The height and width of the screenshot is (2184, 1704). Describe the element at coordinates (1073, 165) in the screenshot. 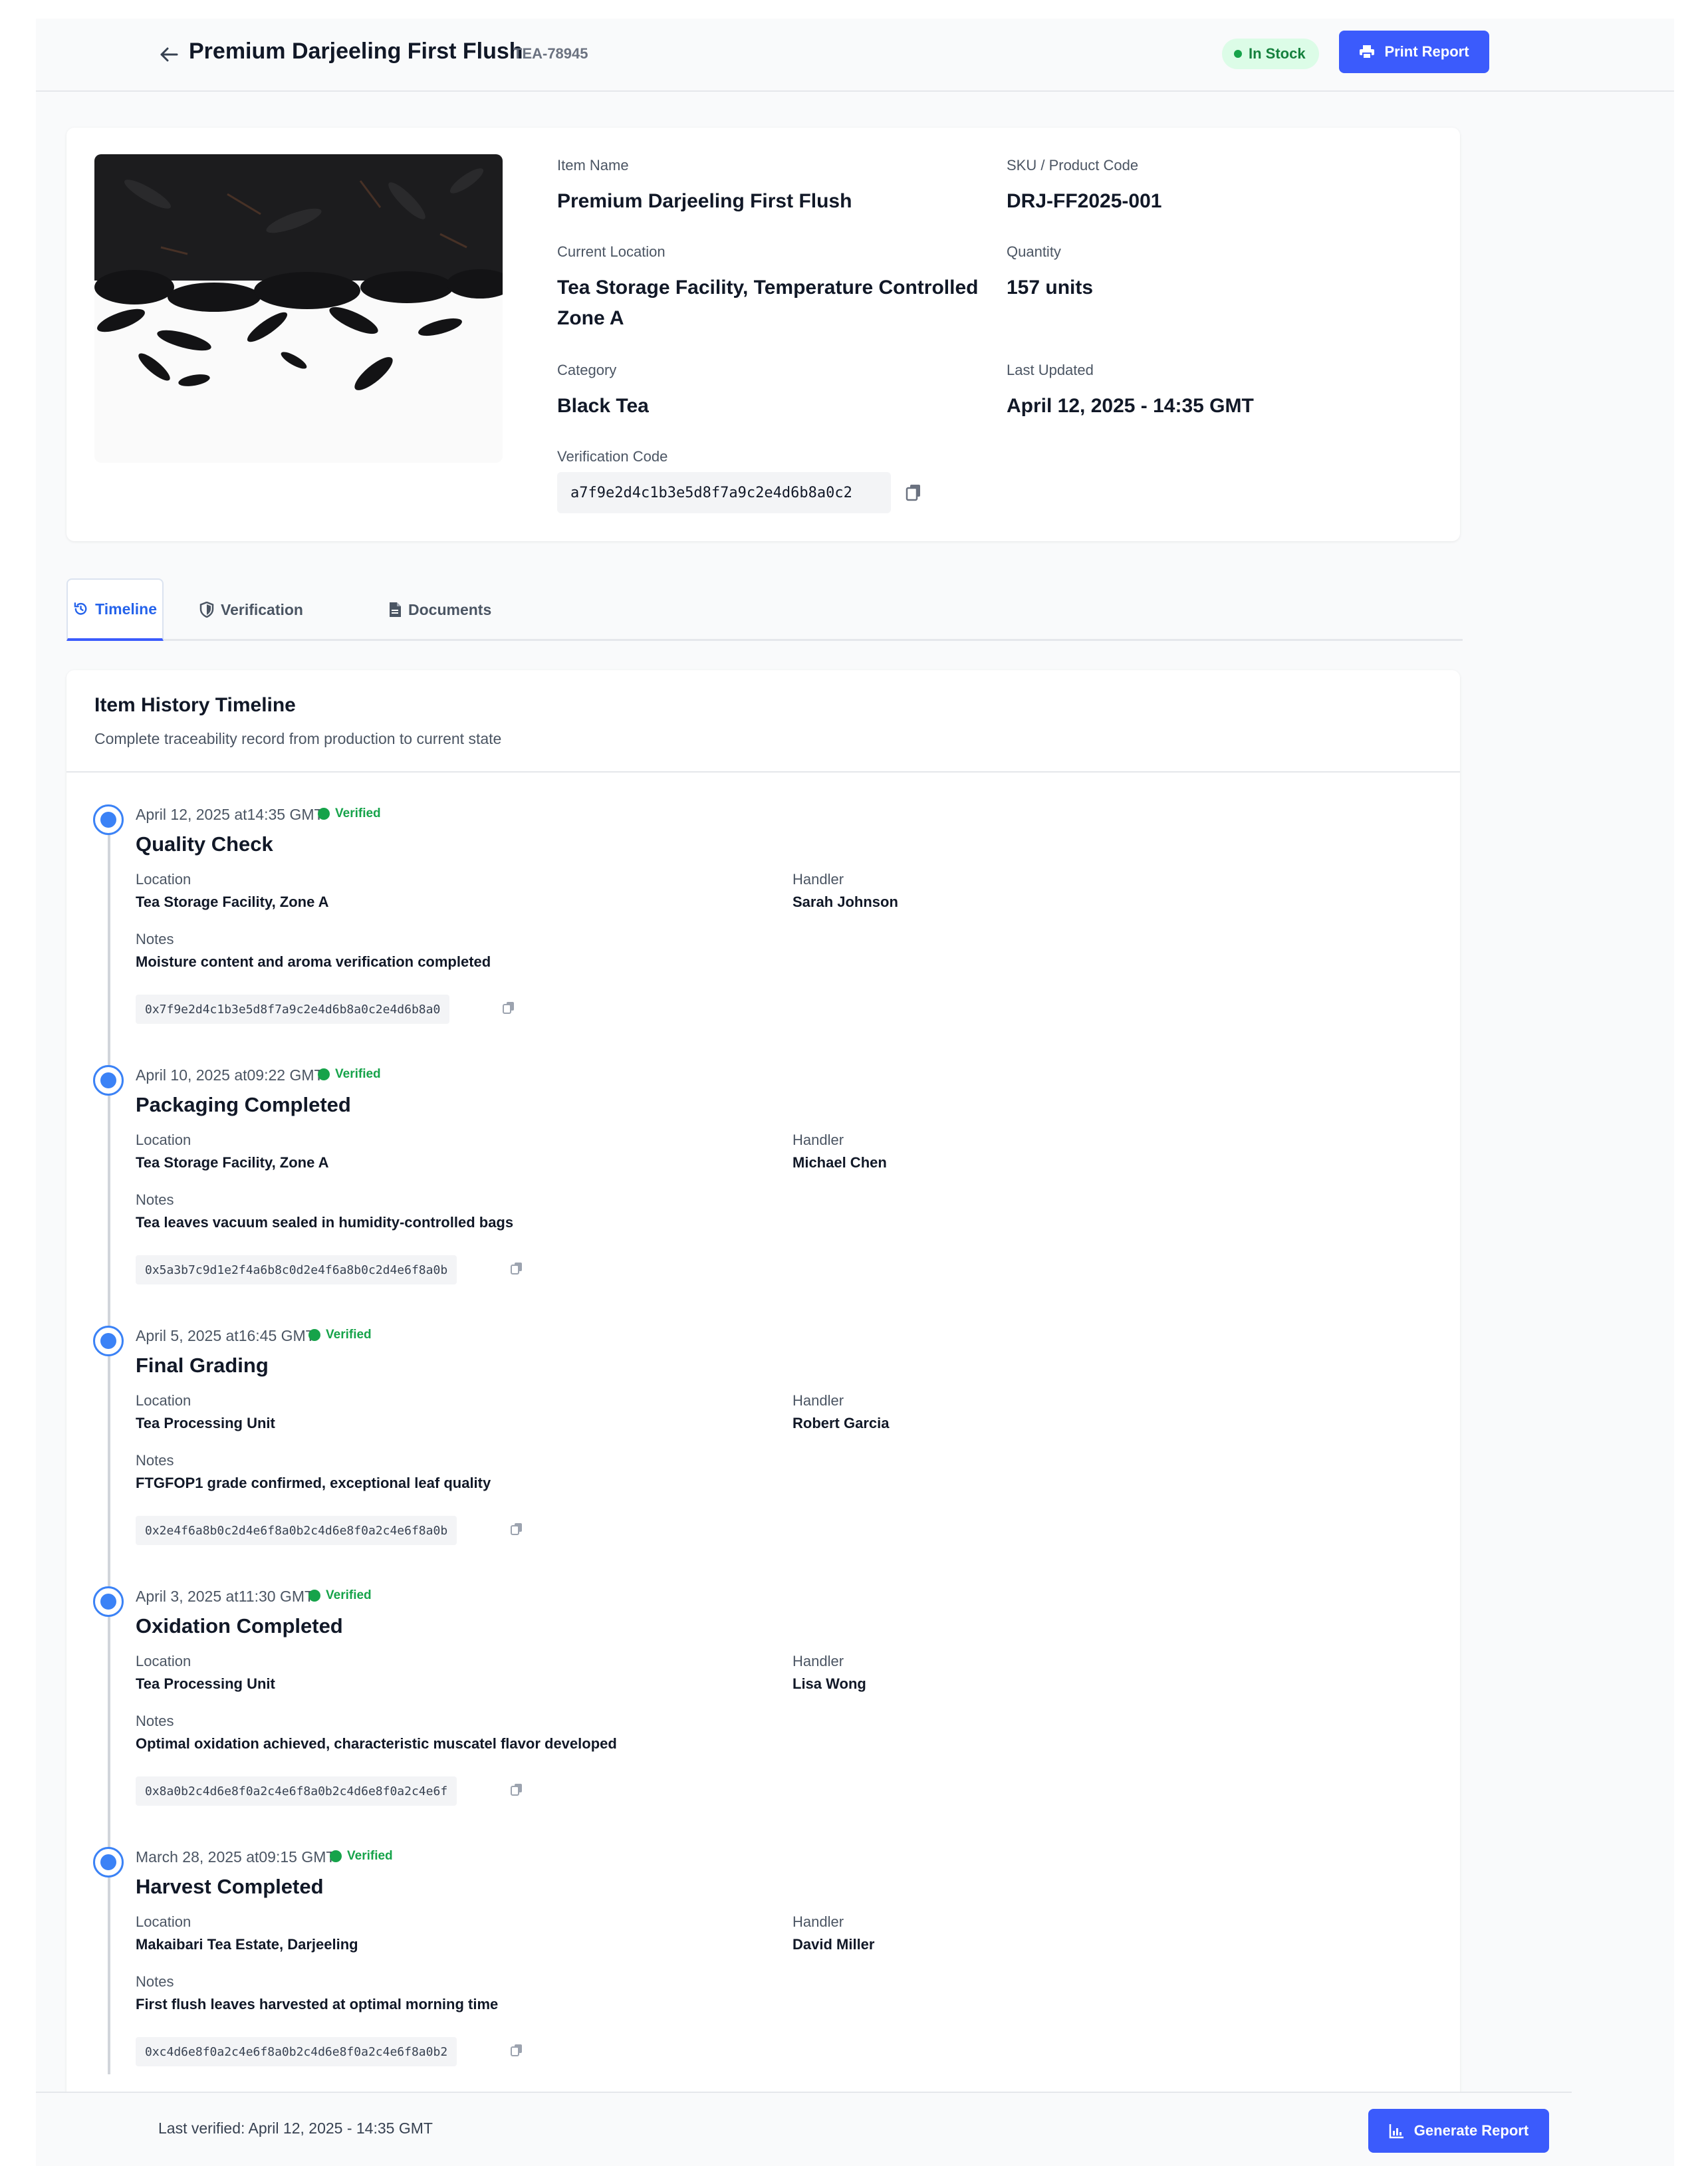

I see `sku-label: SKU / Product Code` at that location.